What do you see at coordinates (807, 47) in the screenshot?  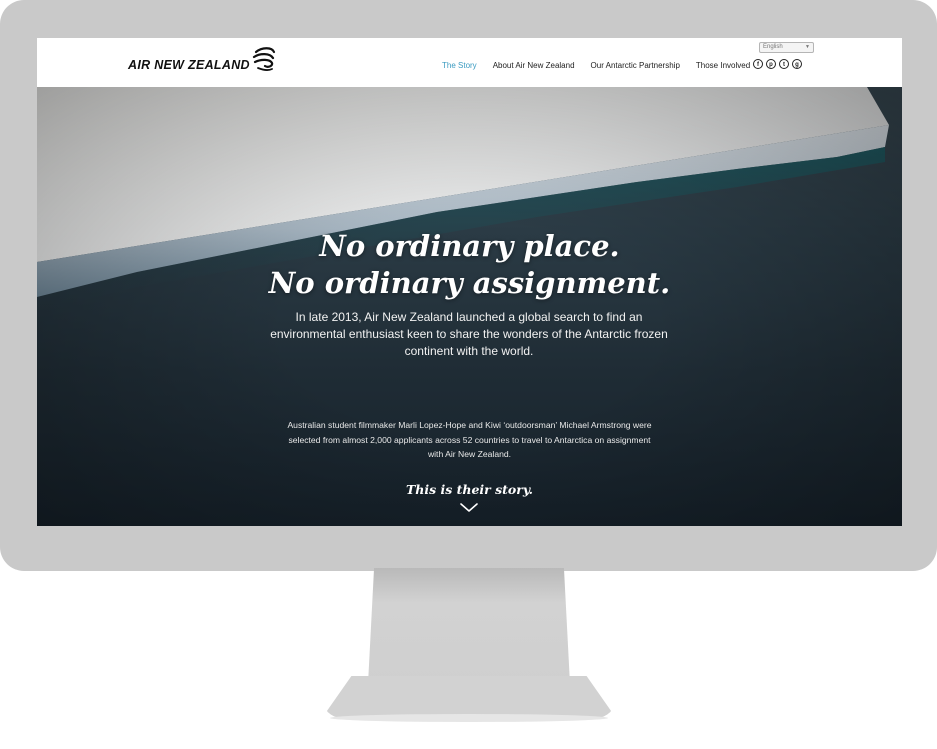 I see `chevron-down-icon: ▼` at bounding box center [807, 47].